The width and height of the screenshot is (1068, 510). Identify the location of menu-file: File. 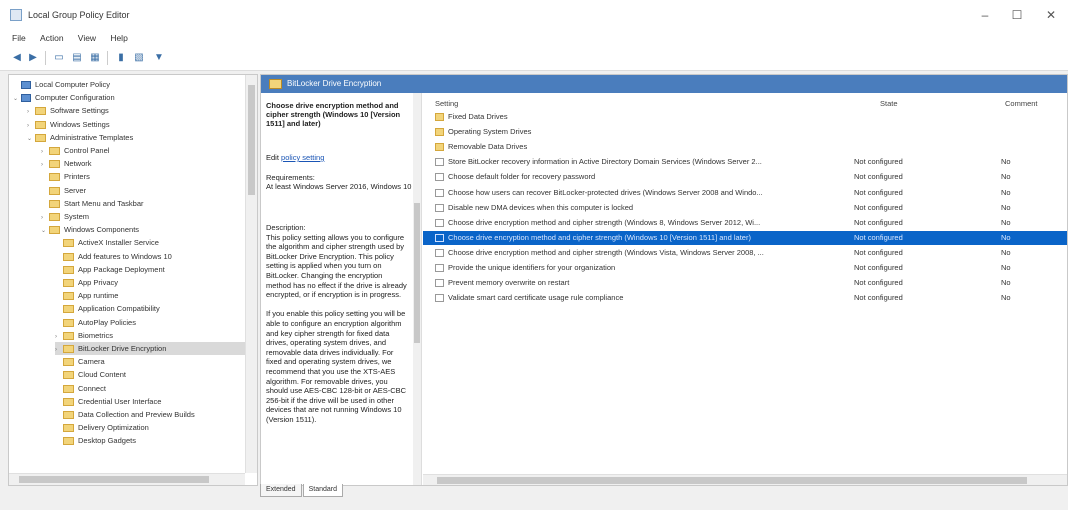
(19, 38).